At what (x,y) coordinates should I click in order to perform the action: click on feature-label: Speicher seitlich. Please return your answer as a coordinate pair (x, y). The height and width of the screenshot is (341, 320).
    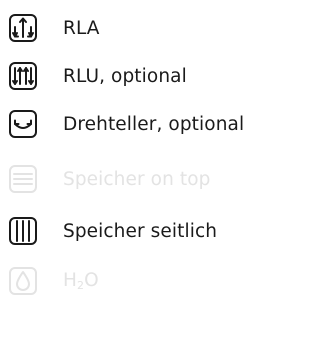
    Looking at the image, I should click on (140, 231).